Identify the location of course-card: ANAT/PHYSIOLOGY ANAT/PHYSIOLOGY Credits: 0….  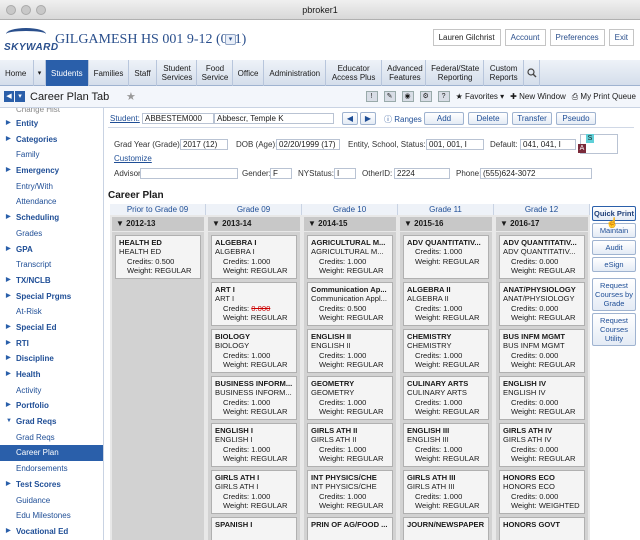
(542, 304).